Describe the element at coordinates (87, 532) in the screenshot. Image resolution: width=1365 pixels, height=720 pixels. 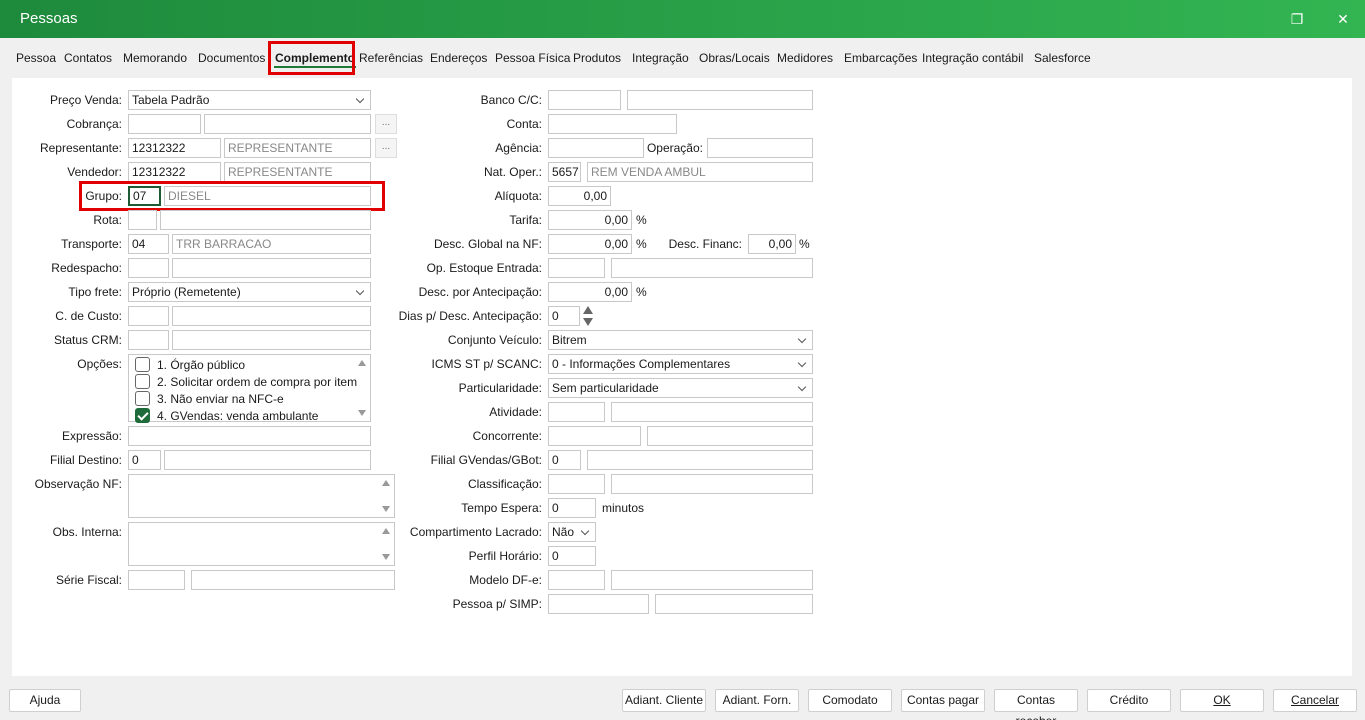
I see `obs-interna-label: Obs. Interna:` at that location.